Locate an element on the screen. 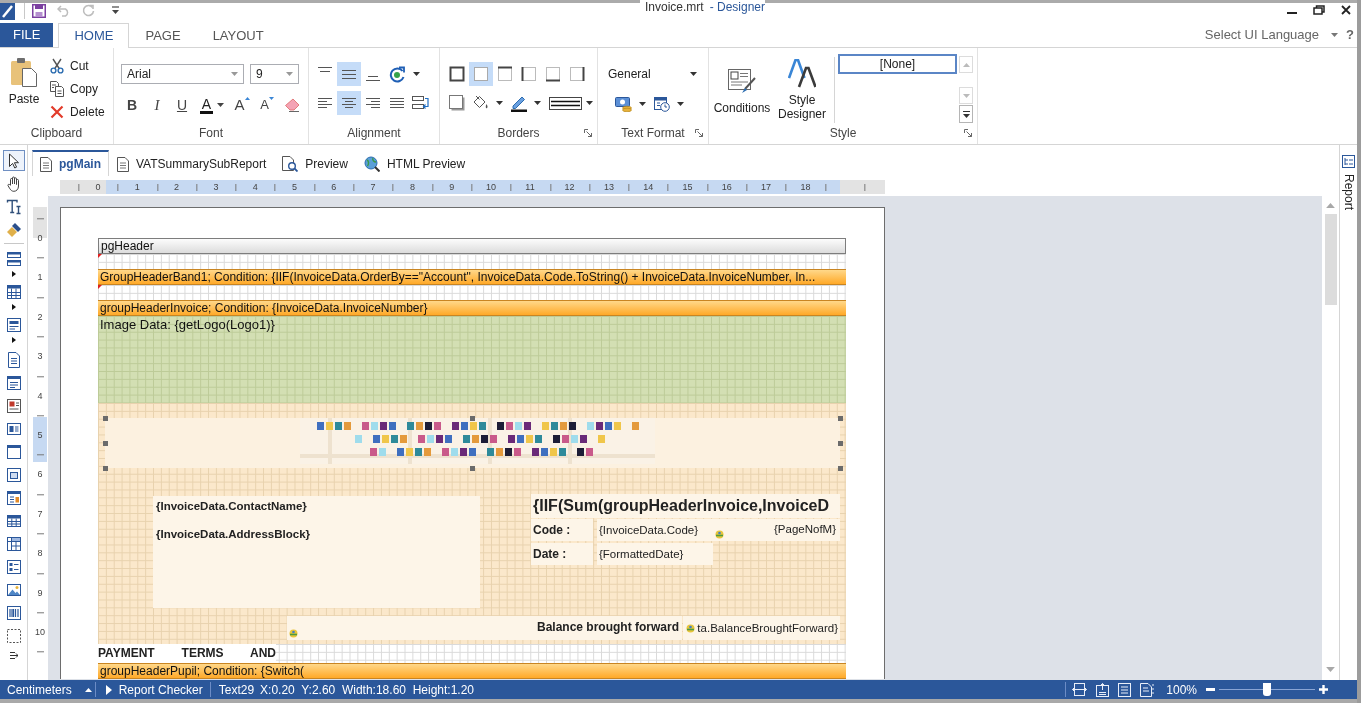  ruler-number: 18 is located at coordinates (805, 187).